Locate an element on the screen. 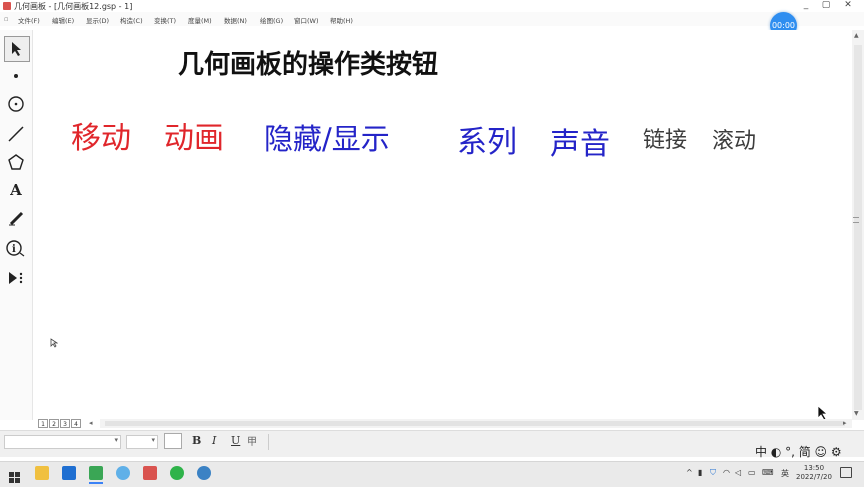 This screenshot has width=864, height=487. maximize-button: ▢ is located at coordinates (826, 5).